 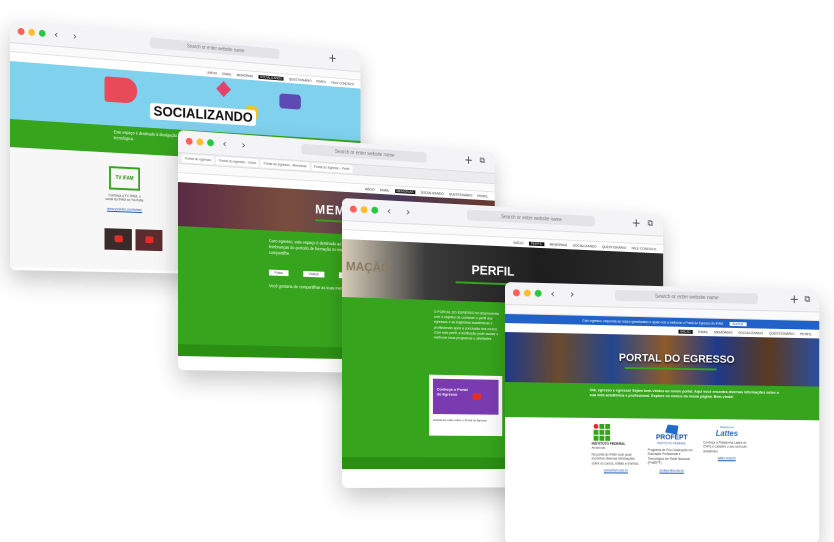 What do you see at coordinates (237, 162) in the screenshot?
I see `browser-tab: Portal do egresso - Início` at bounding box center [237, 162].